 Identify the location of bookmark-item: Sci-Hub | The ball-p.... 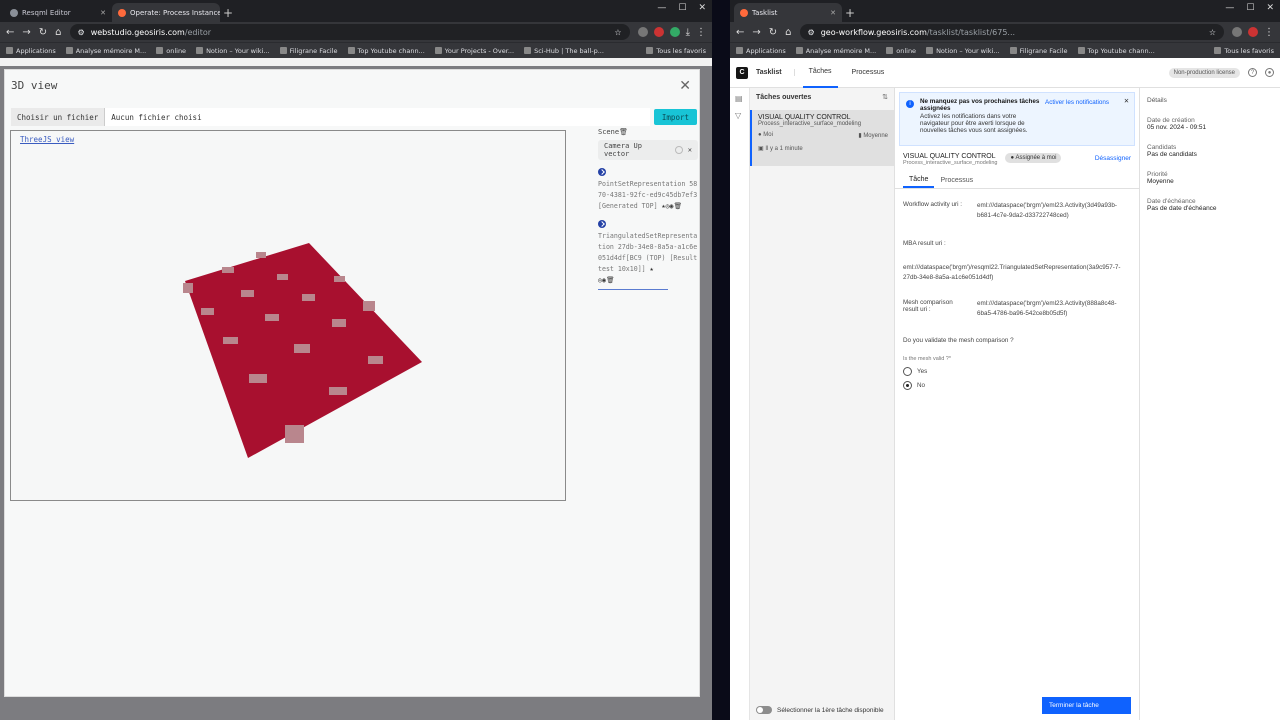
(564, 51).